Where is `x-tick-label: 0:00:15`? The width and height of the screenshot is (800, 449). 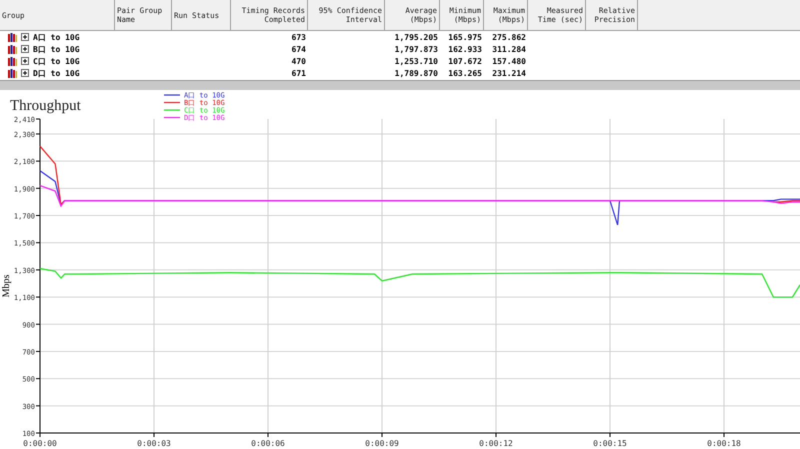
x-tick-label: 0:00:15 is located at coordinates (610, 443).